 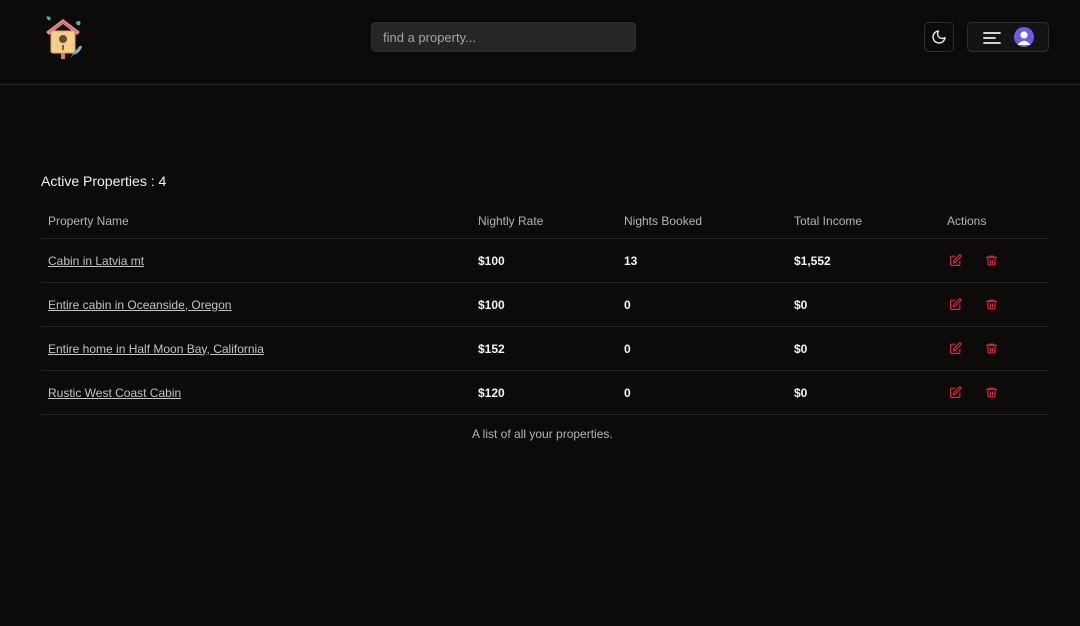 I want to click on moon-icon, so click(x=939, y=37).